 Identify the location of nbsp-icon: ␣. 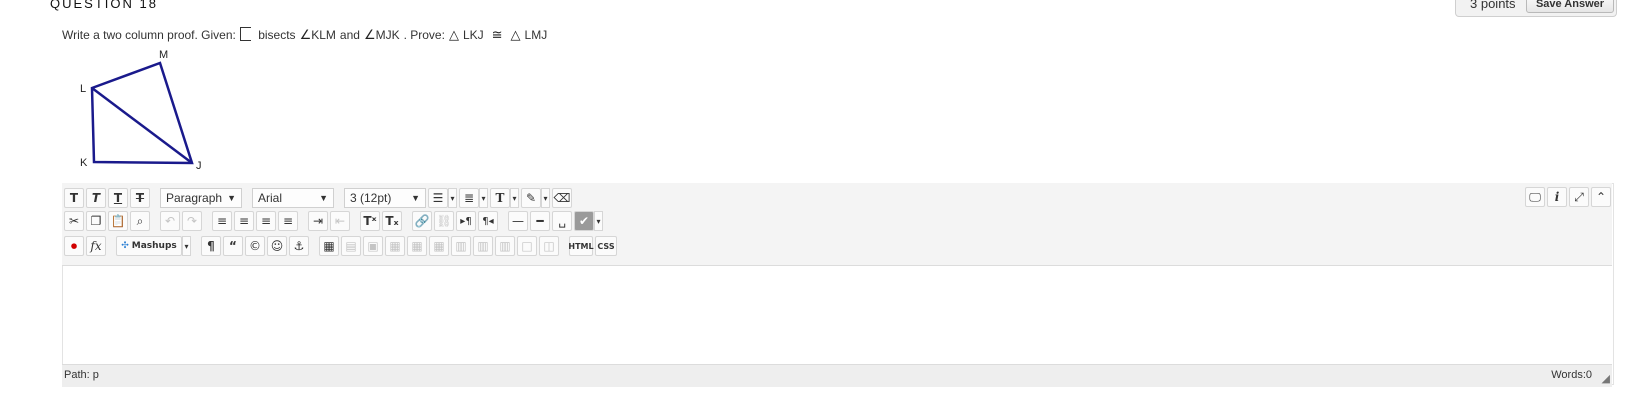
(562, 221).